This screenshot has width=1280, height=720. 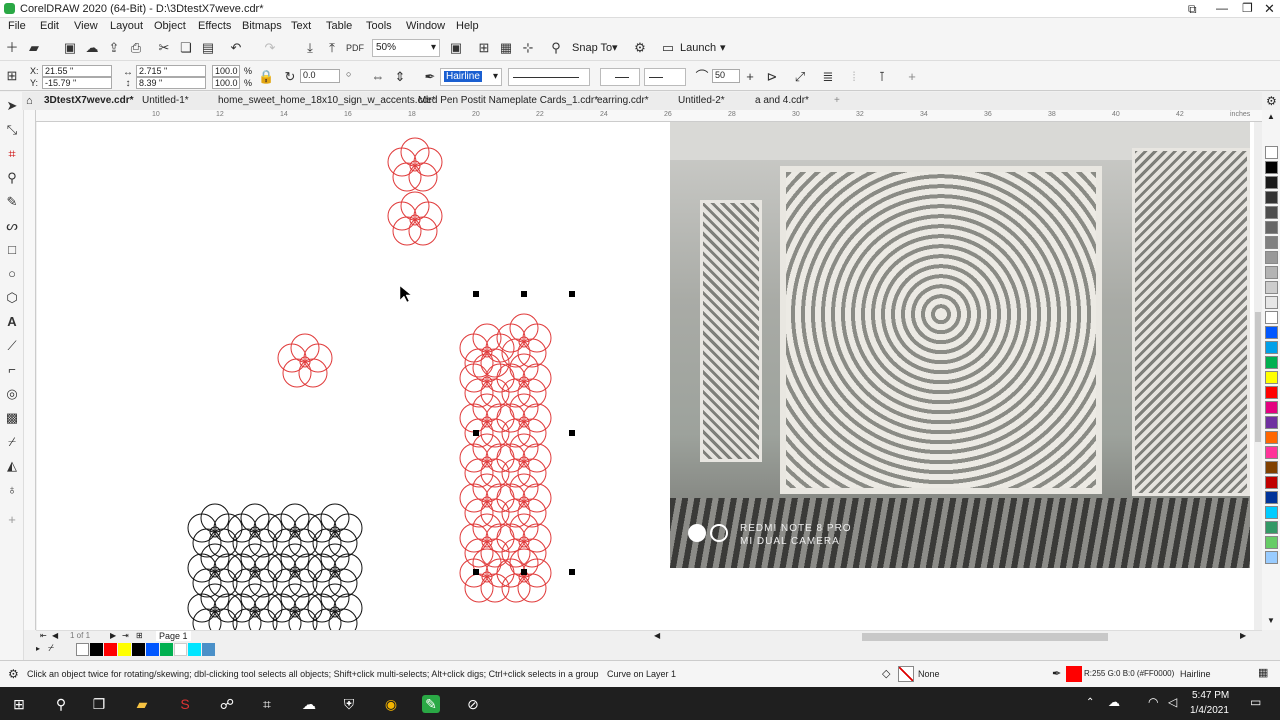 I want to click on chevron-down-icon: ▾, so click(x=615, y=47).